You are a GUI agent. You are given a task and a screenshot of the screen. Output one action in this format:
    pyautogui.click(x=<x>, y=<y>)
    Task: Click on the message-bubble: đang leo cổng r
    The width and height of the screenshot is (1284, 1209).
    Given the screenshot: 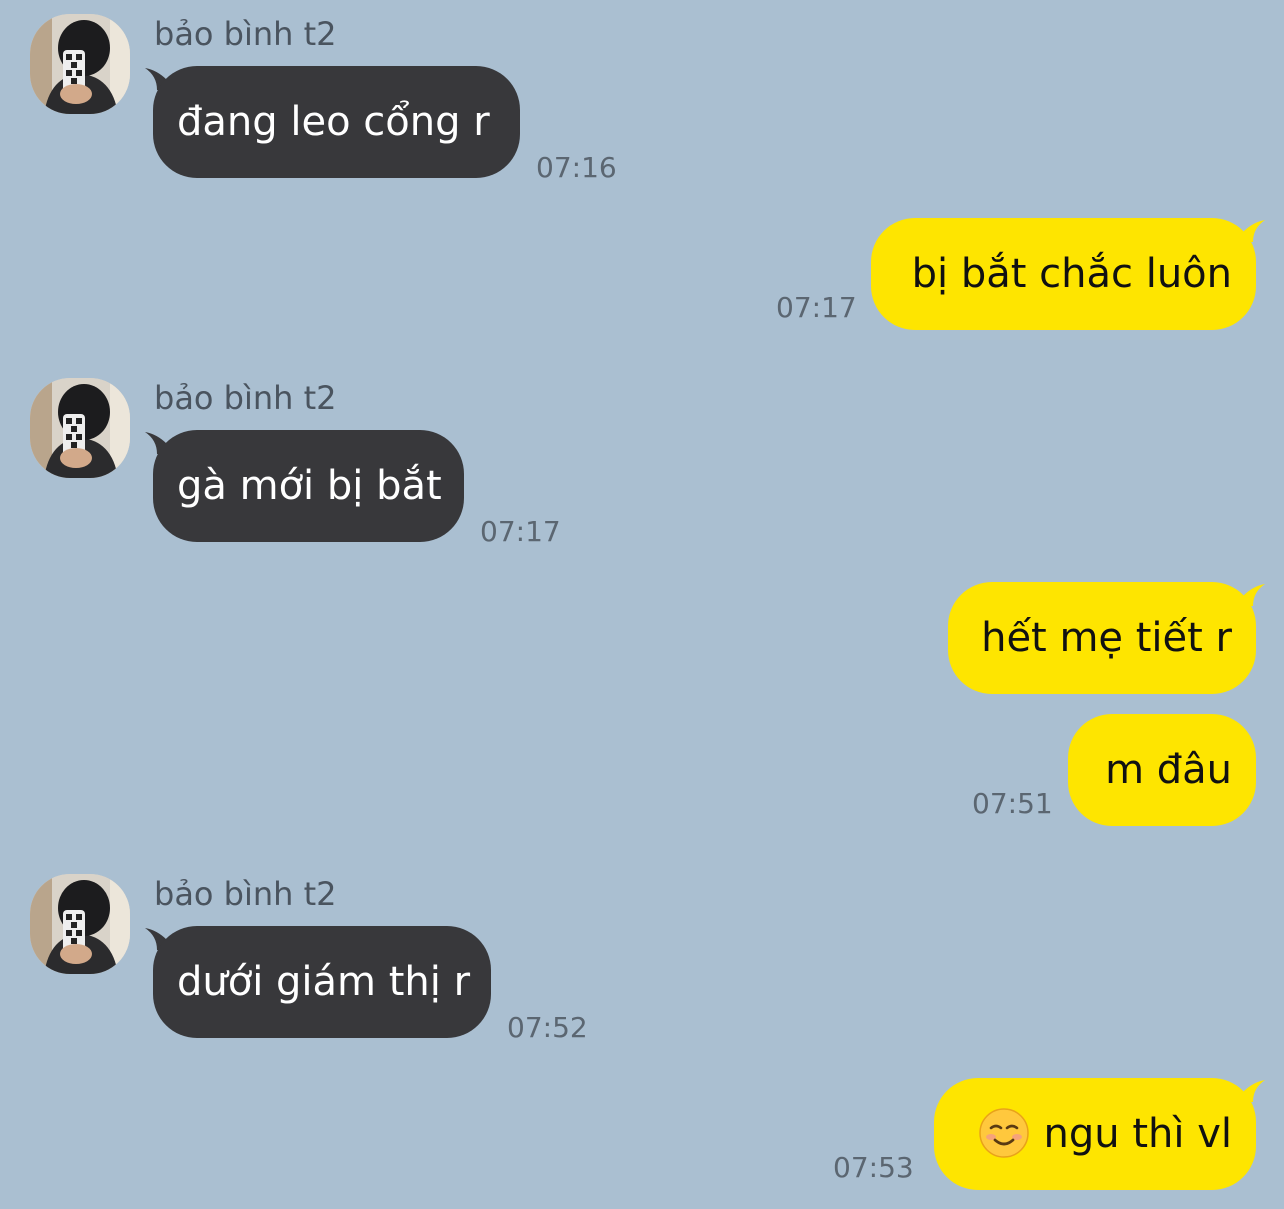 What is the action you would take?
    pyautogui.click(x=336, y=122)
    